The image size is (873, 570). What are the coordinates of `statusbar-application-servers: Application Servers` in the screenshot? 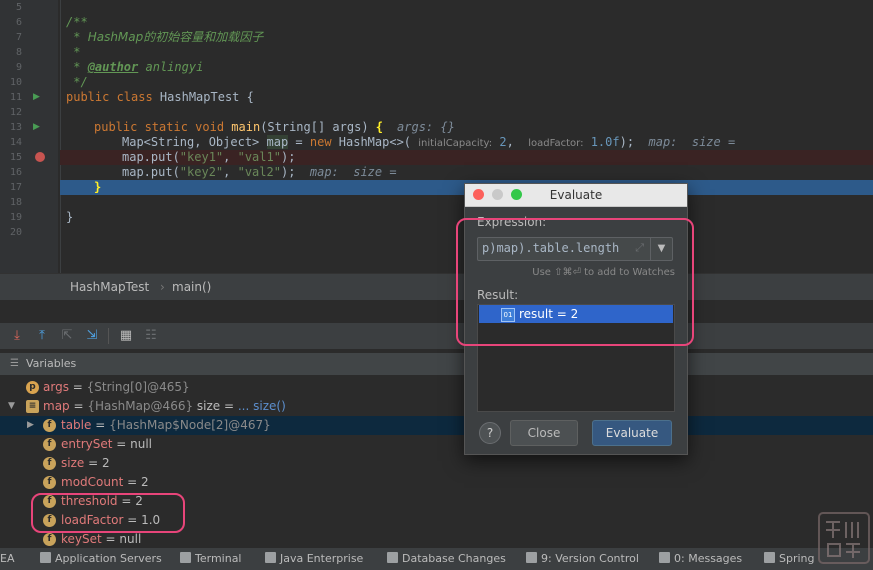 It's located at (101, 558).